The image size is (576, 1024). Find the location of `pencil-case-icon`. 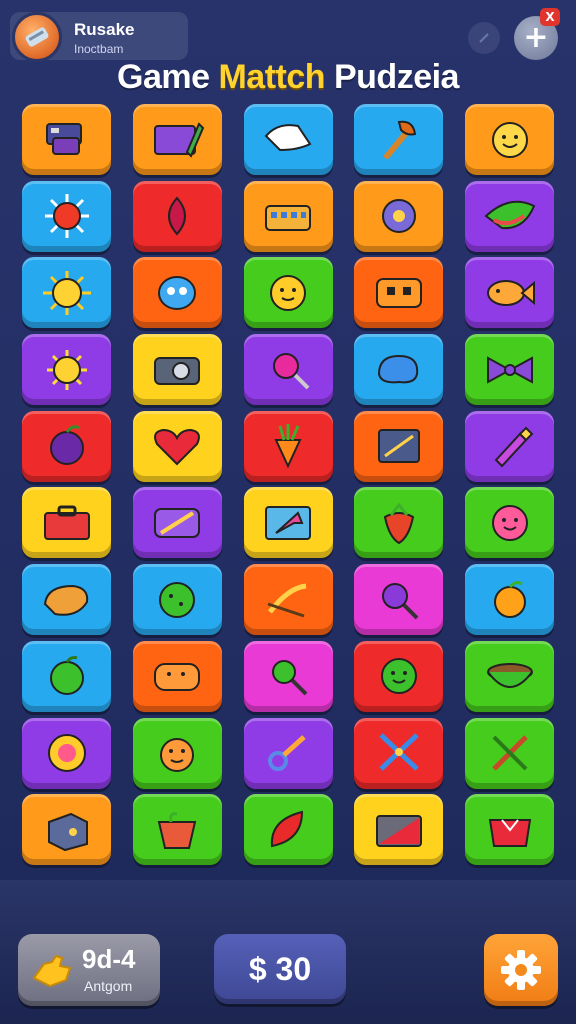

pencil-case-icon is located at coordinates (177, 522).